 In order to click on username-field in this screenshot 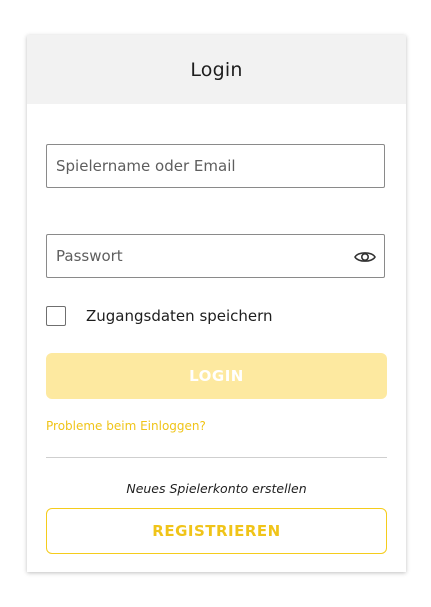, I will do `click(215, 166)`.